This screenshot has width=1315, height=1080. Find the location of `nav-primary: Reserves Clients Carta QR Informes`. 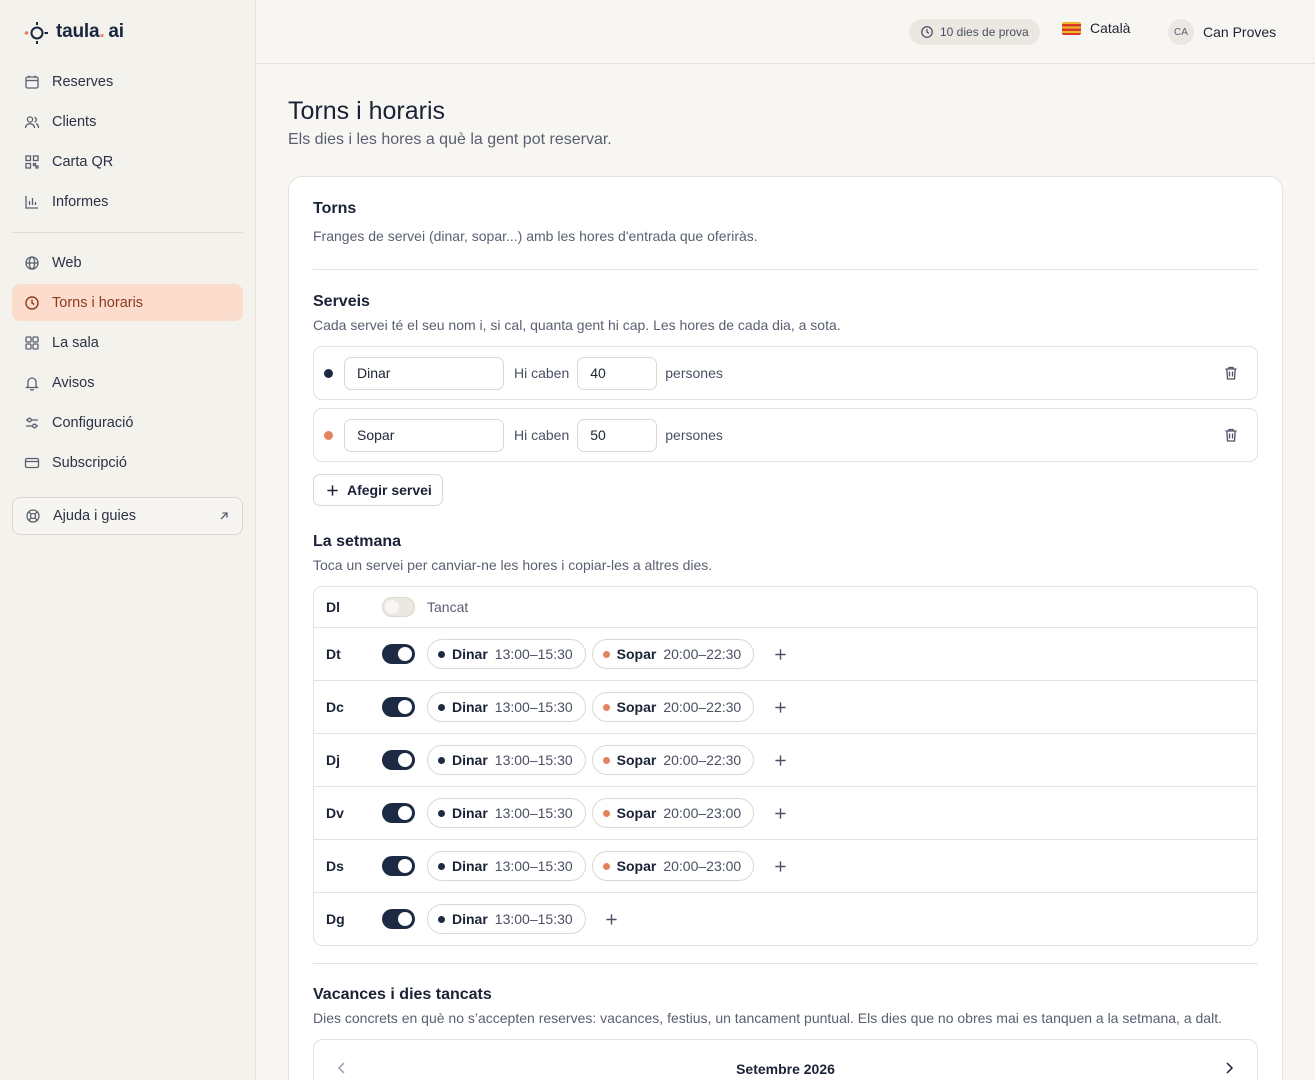

nav-primary: Reserves Clients Carta QR Informes is located at coordinates (127, 143).